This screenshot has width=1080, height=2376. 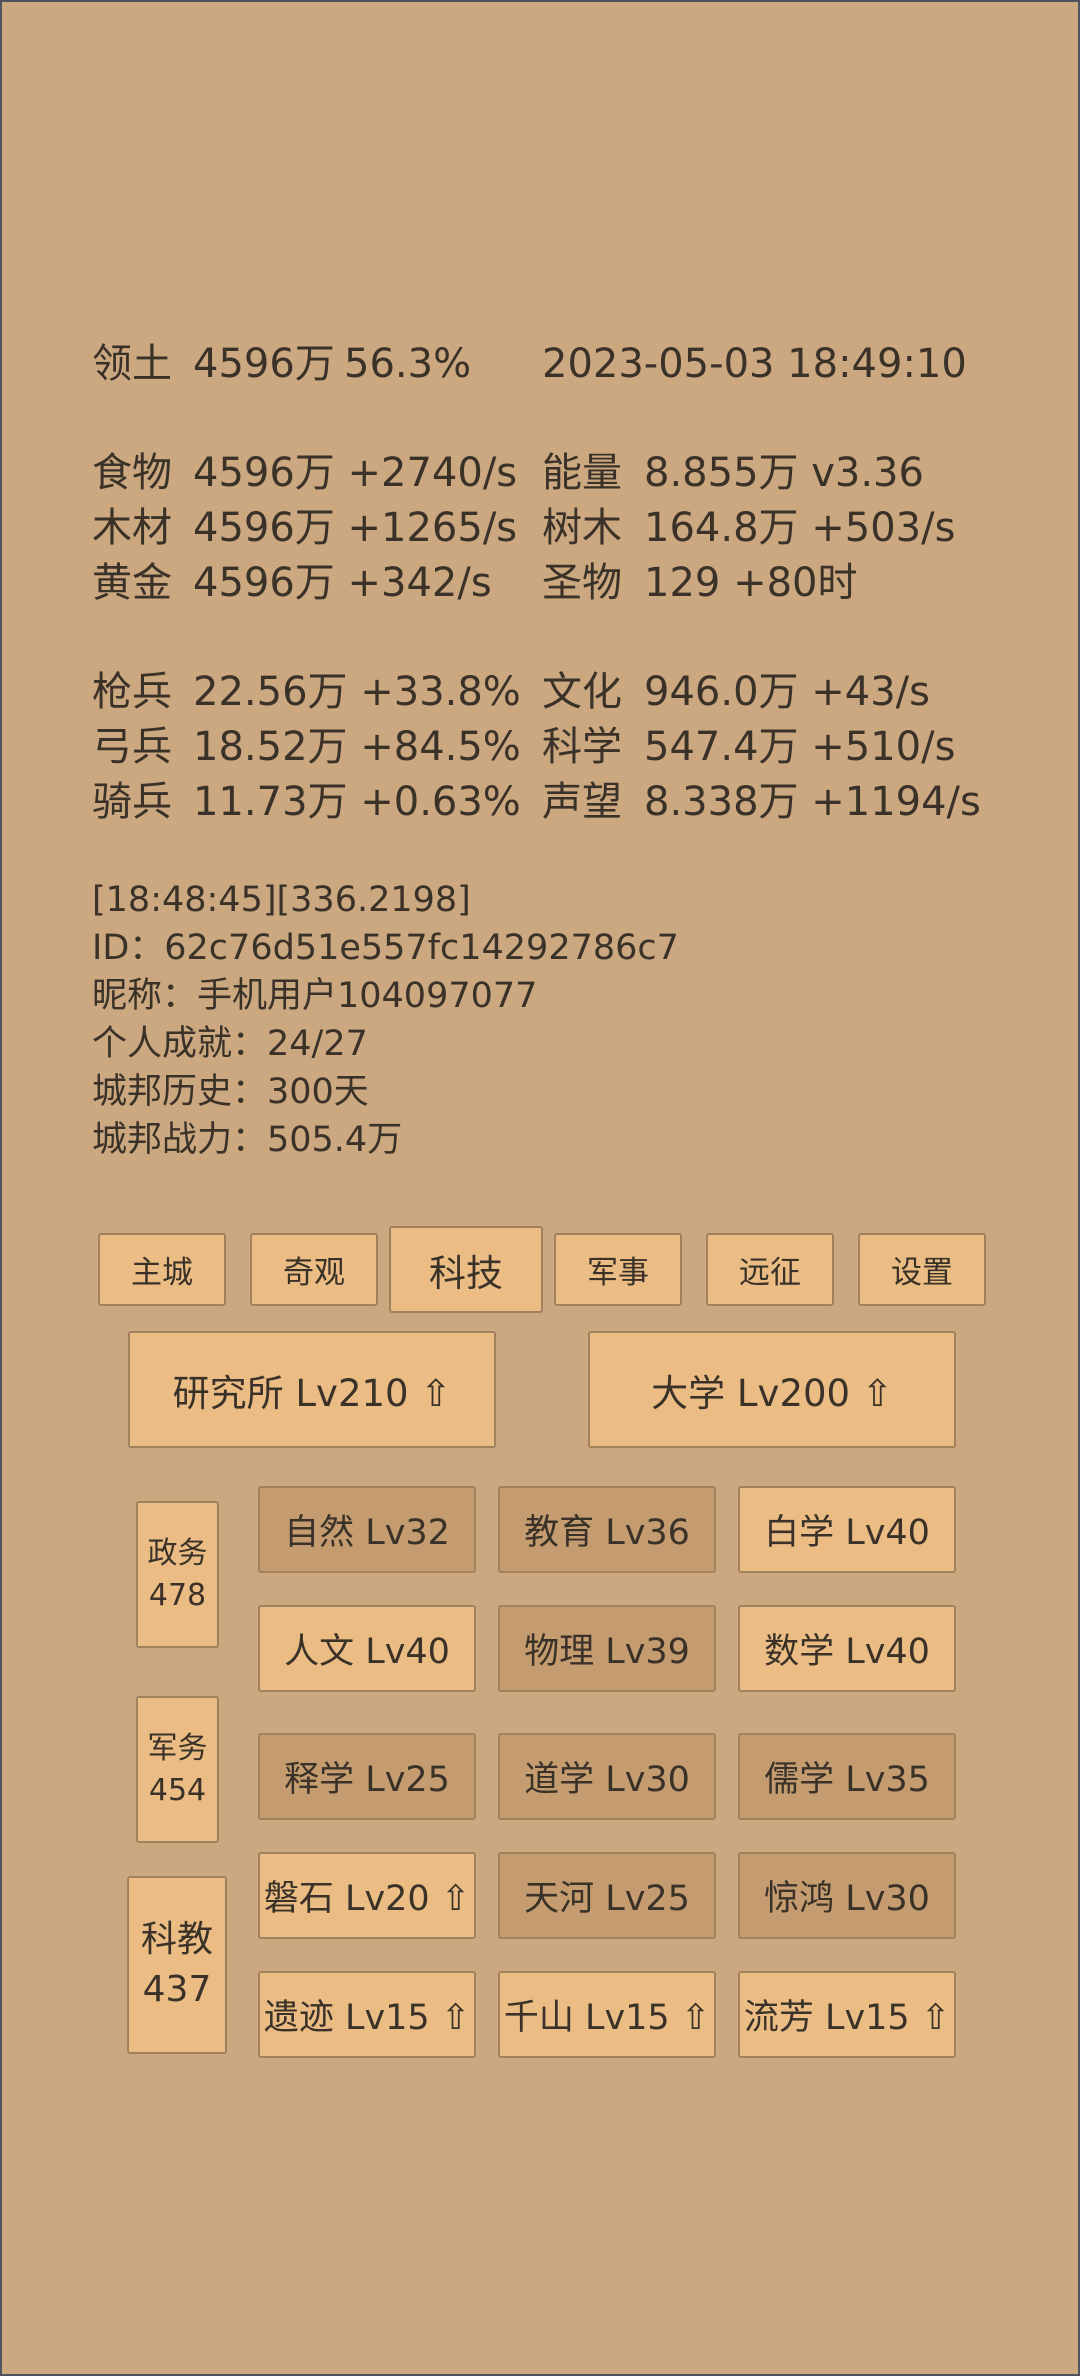 What do you see at coordinates (784, 473) in the screenshot?
I see `resource-value-2: 8.855万 v3.36` at bounding box center [784, 473].